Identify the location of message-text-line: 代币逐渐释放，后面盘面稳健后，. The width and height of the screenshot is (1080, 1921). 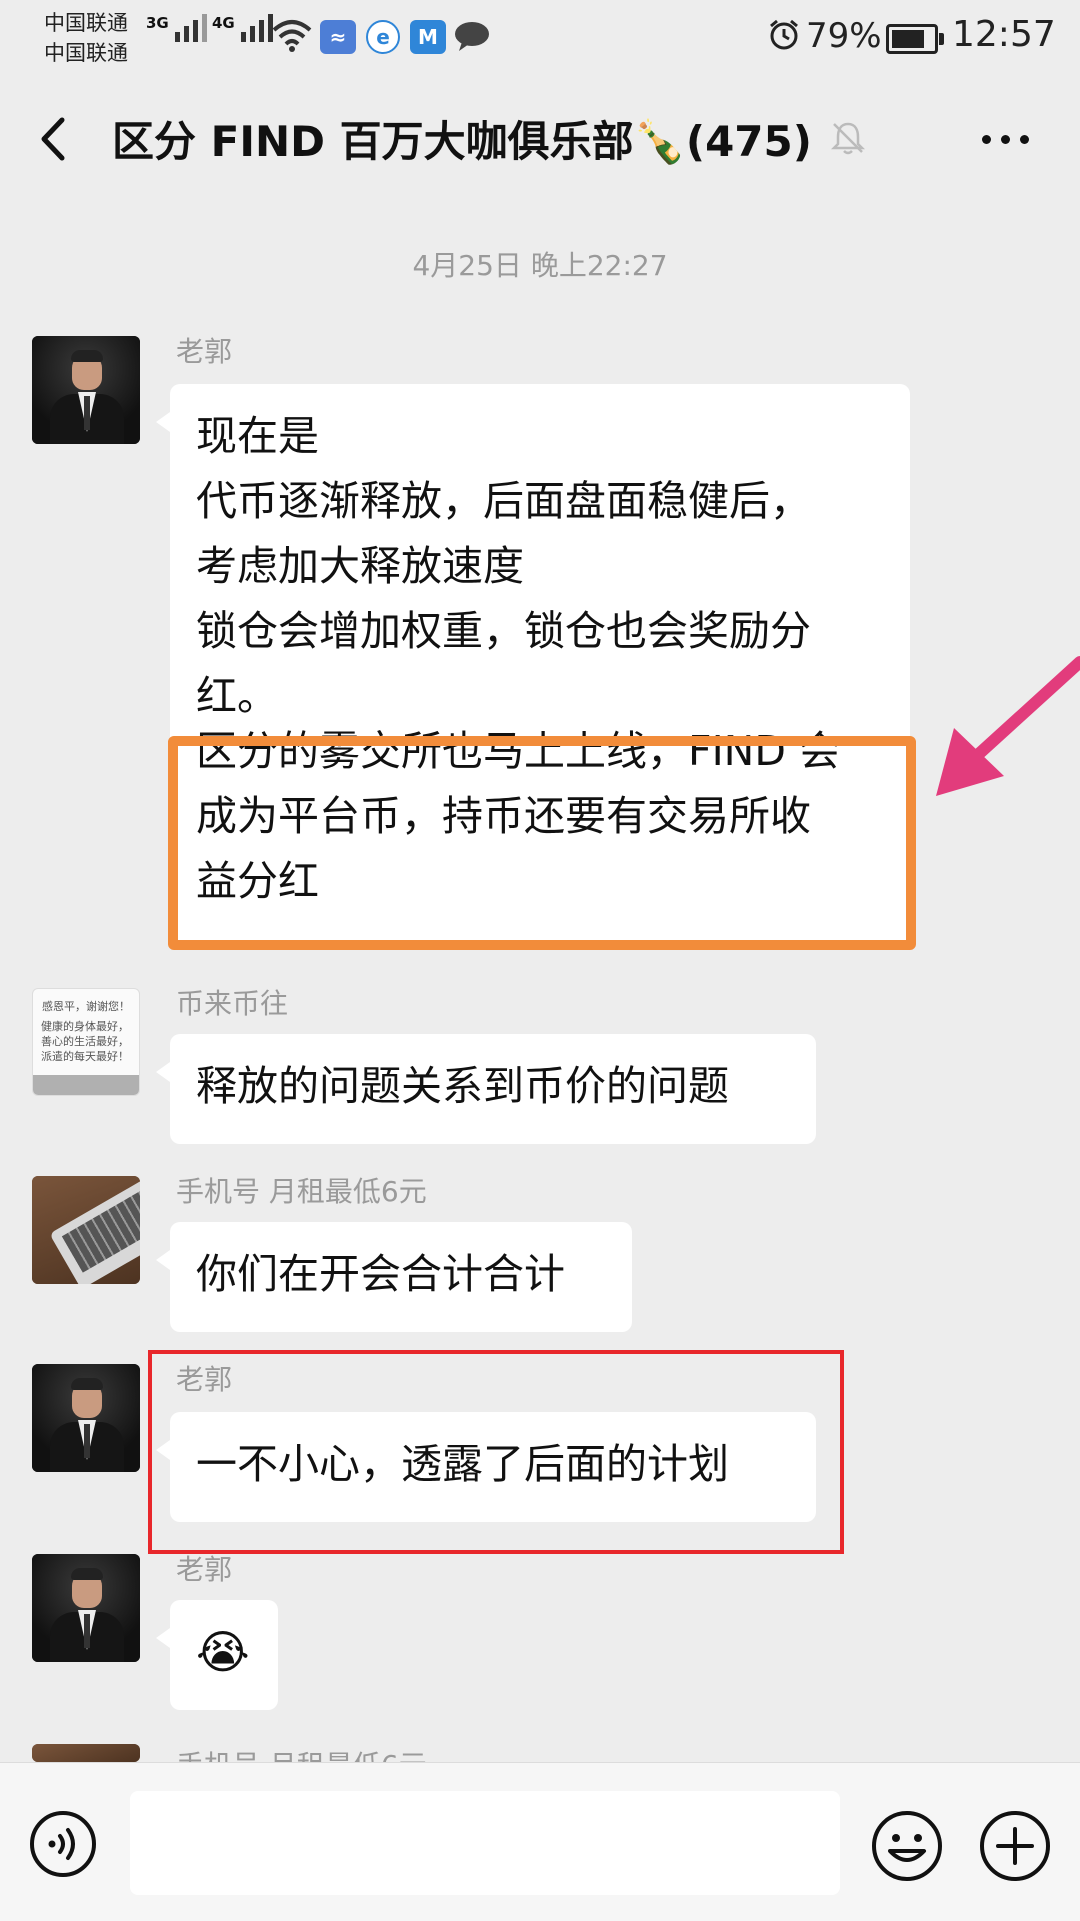
(503, 501).